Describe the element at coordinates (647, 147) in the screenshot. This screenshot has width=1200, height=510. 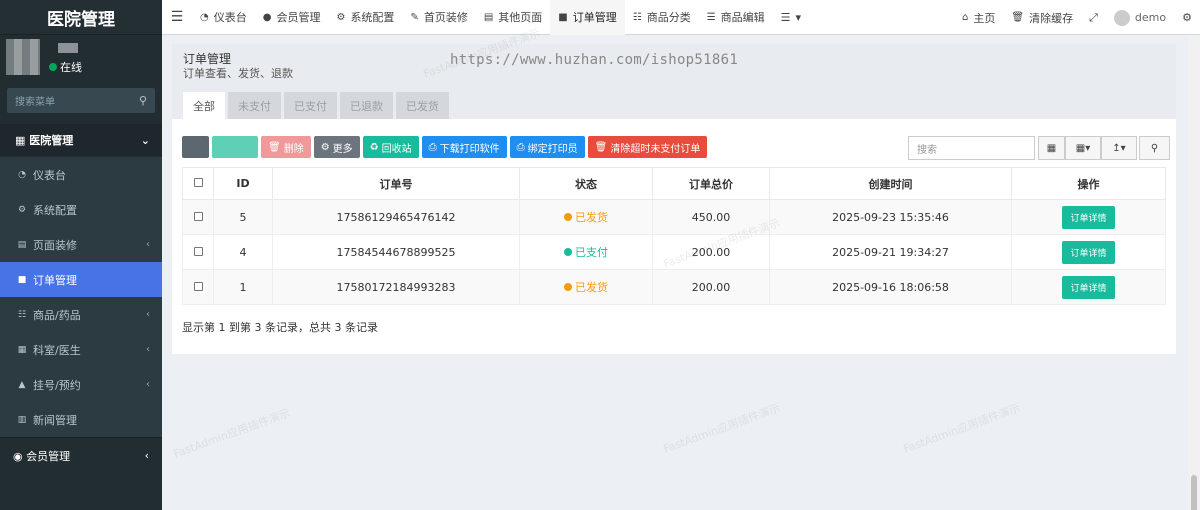
I see `clear-unpaid-orders-button: 🗑 清除超时未支付订单` at that location.